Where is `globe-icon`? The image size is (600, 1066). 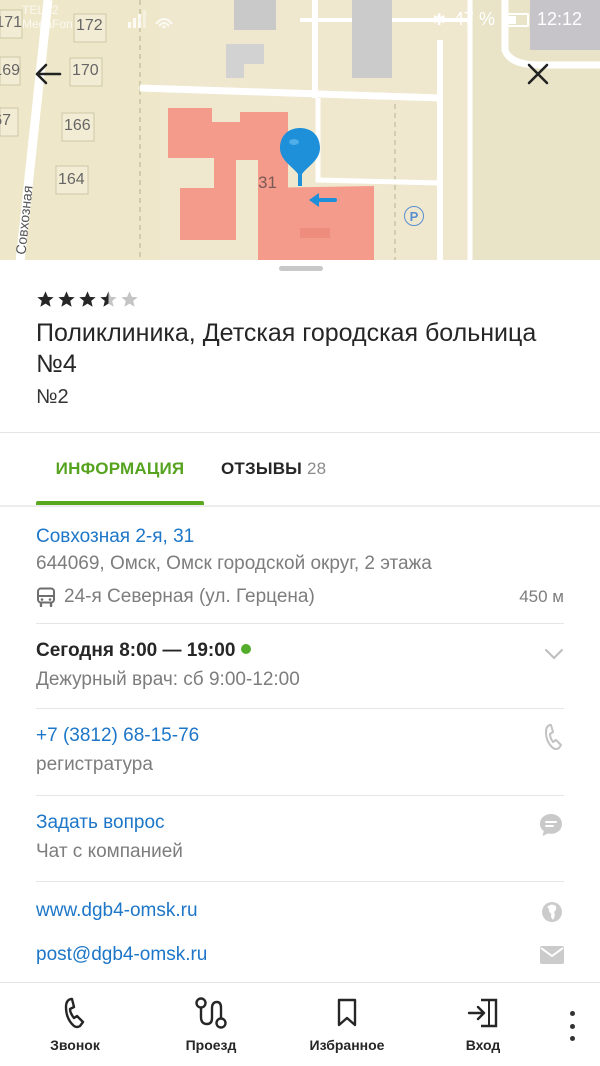 globe-icon is located at coordinates (552, 912).